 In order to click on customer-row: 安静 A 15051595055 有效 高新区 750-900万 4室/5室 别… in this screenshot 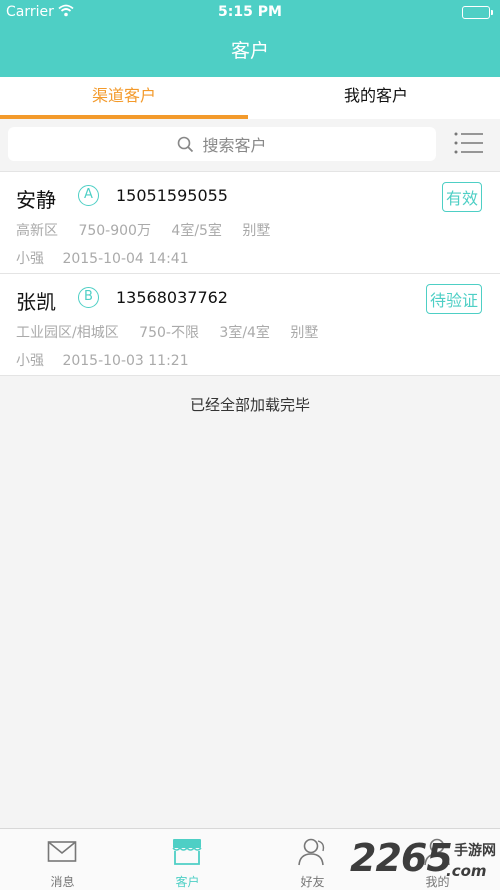, I will do `click(250, 223)`.